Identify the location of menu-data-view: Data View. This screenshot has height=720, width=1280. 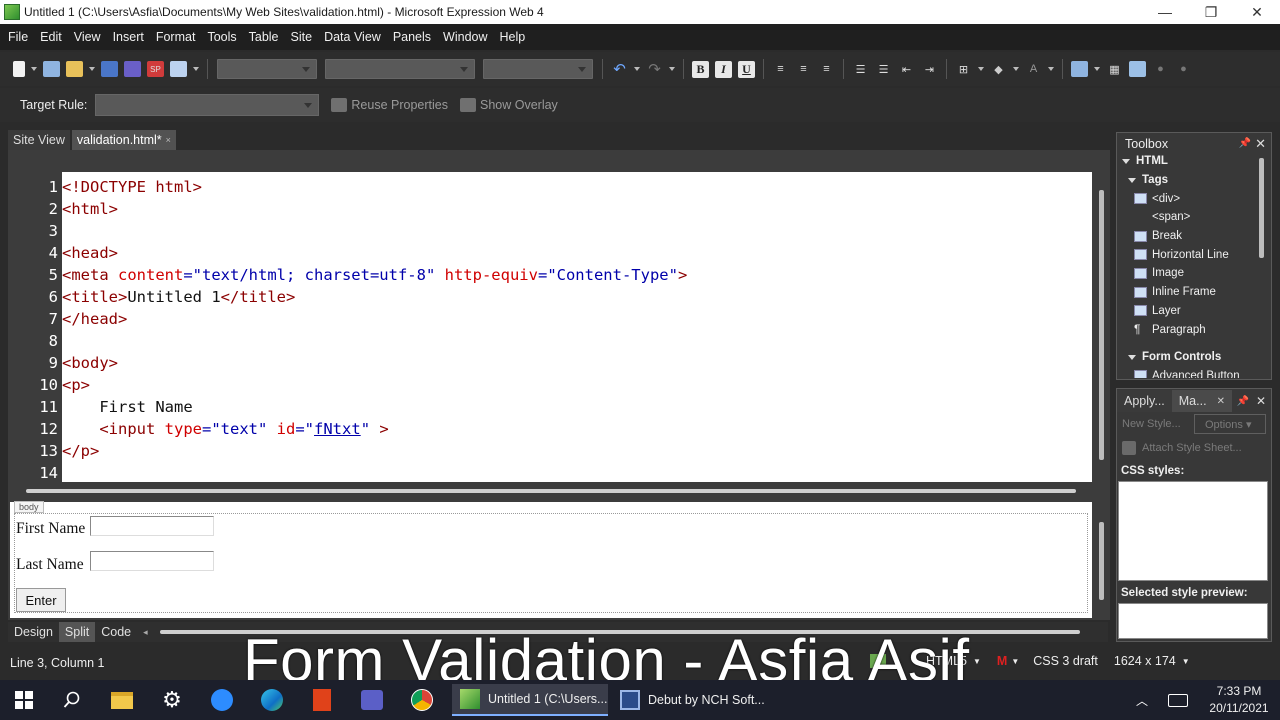
(352, 37).